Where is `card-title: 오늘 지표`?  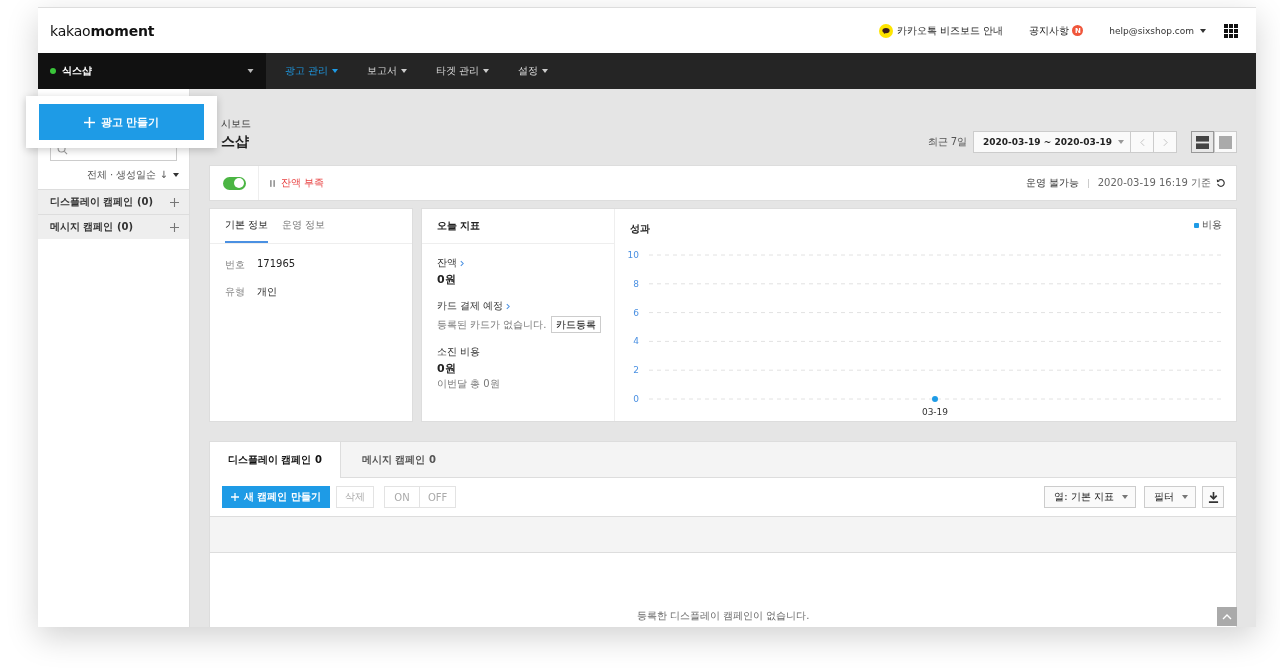 card-title: 오늘 지표 is located at coordinates (459, 226).